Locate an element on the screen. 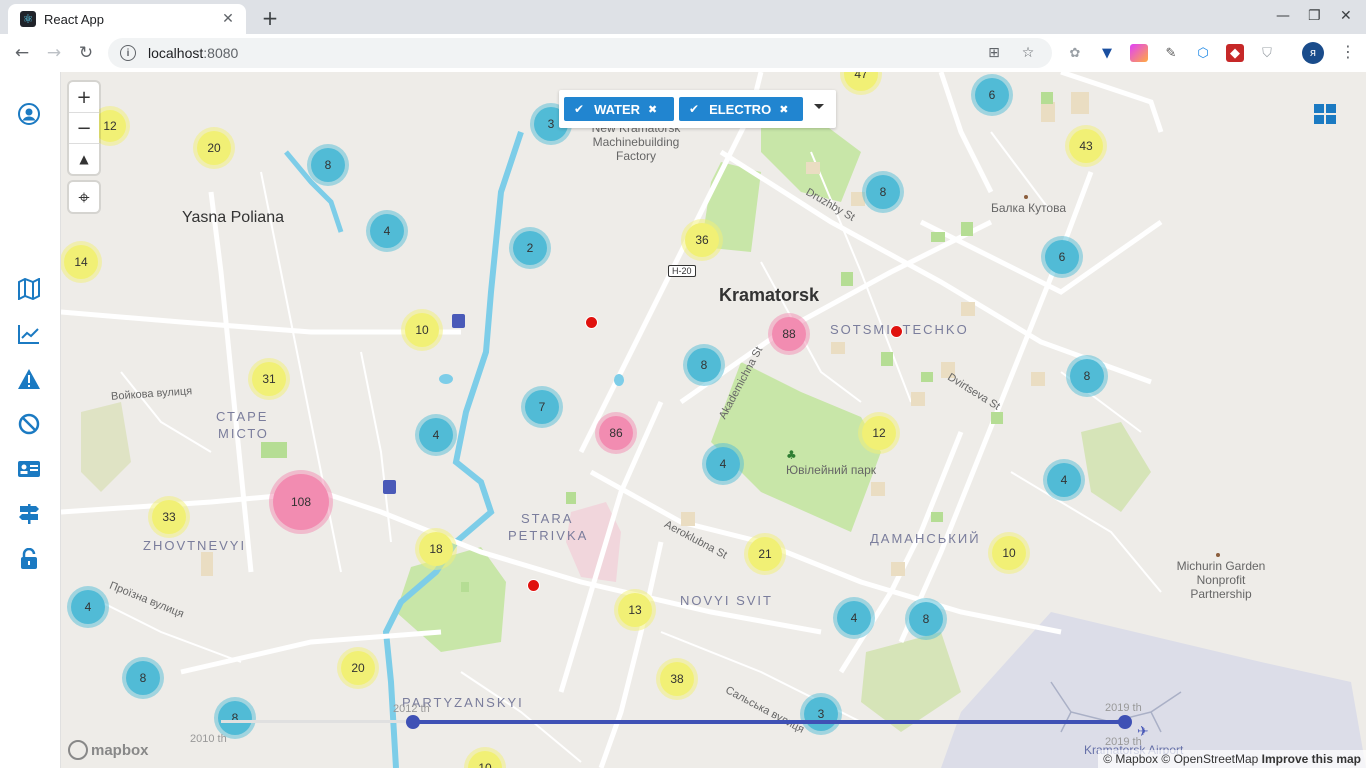 Image resolution: width=1366 pixels, height=768 pixels. back-arrow-icon: ← is located at coordinates (22, 53).